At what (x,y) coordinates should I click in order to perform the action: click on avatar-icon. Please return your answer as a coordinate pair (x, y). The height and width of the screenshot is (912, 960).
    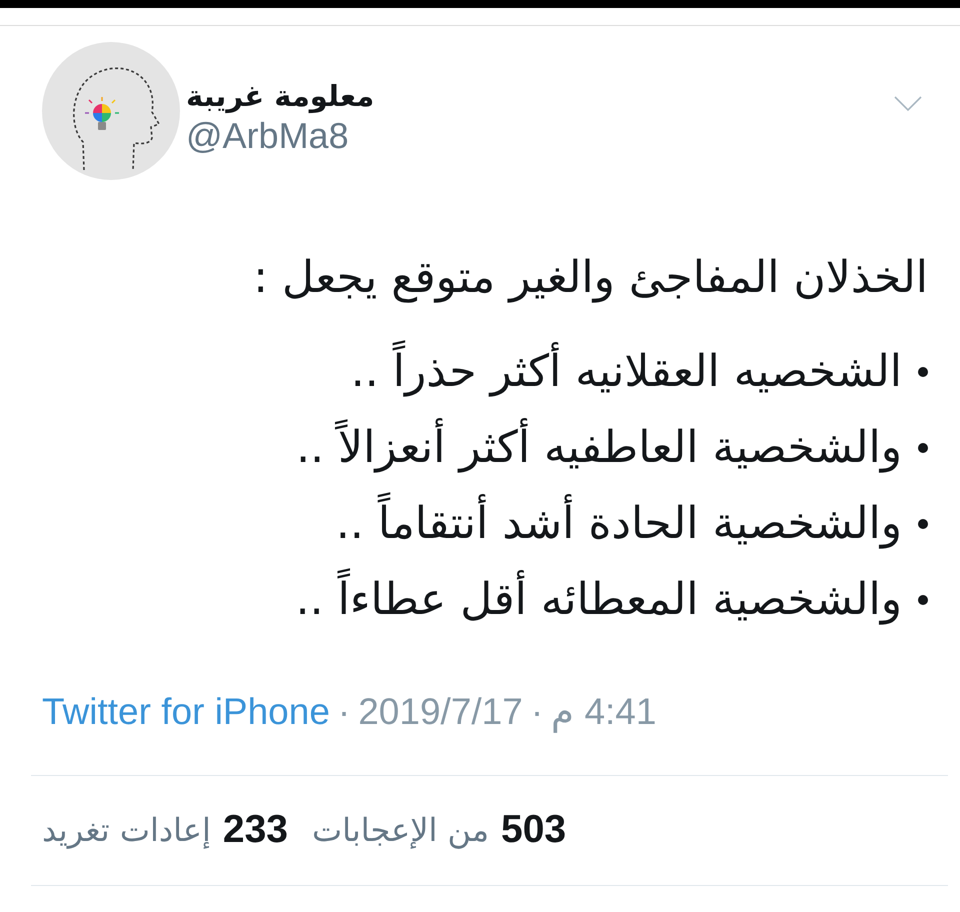
    Looking at the image, I should click on (111, 111).